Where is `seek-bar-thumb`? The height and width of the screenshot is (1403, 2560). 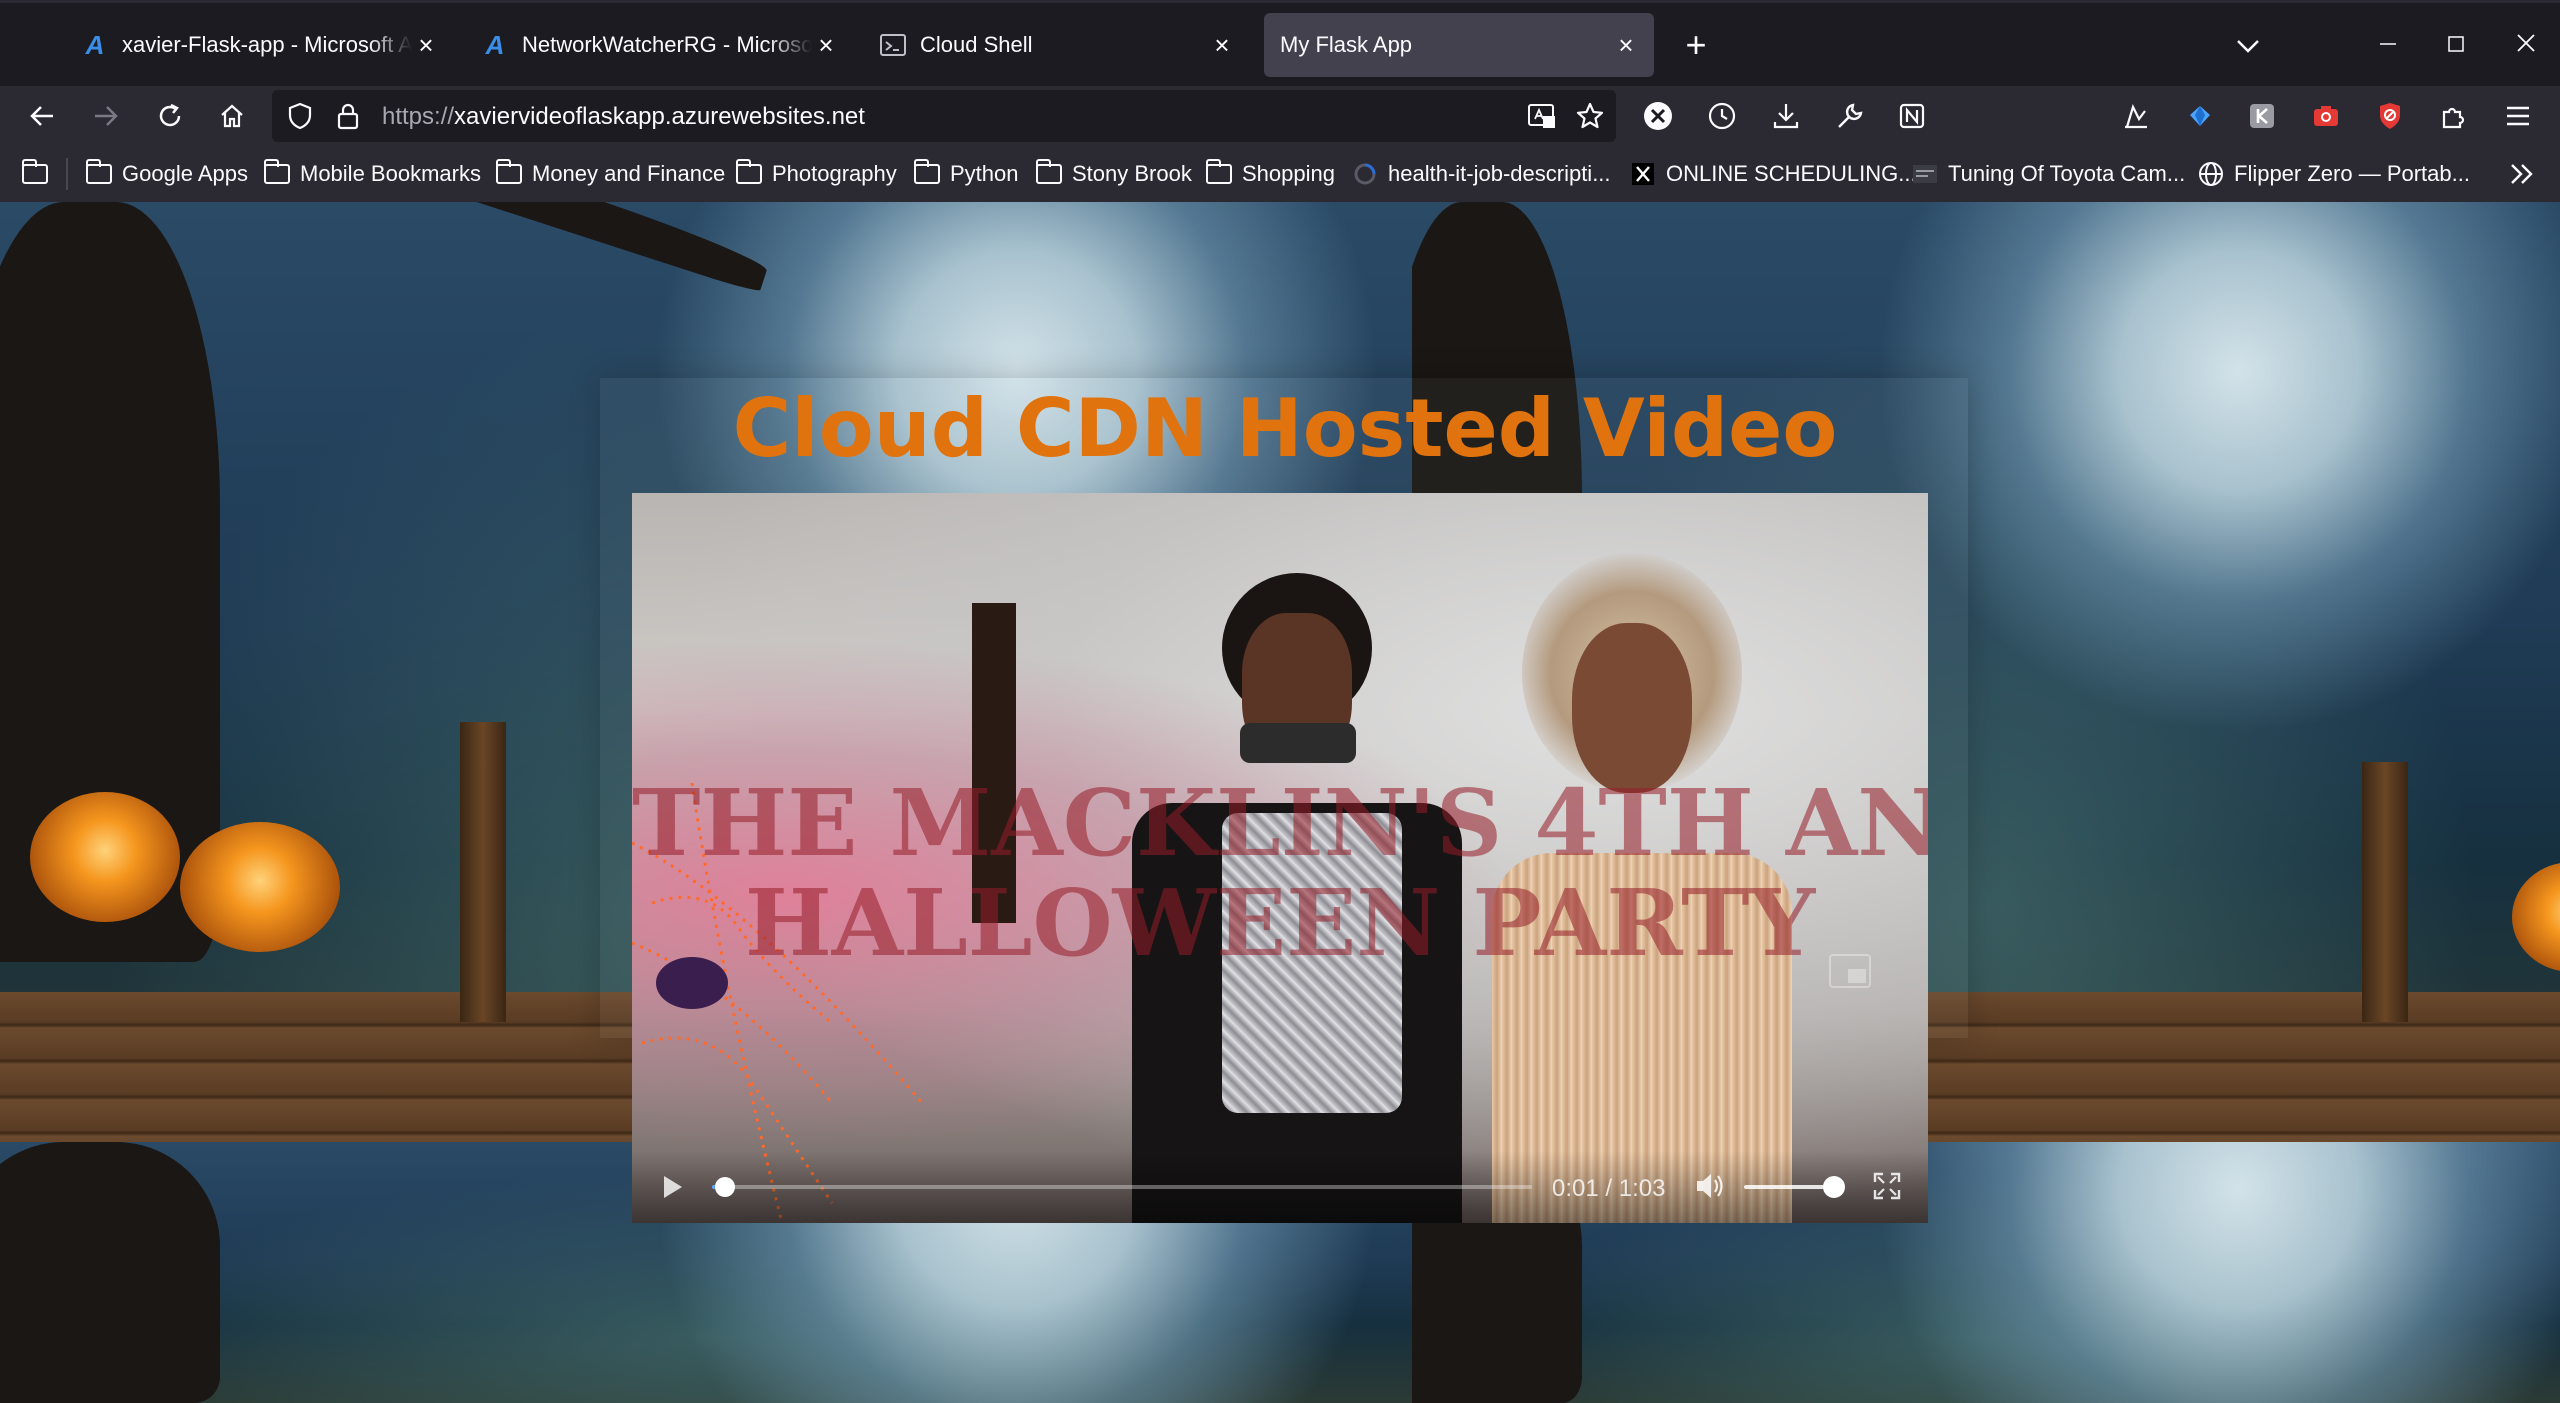
seek-bar-thumb is located at coordinates (725, 1187).